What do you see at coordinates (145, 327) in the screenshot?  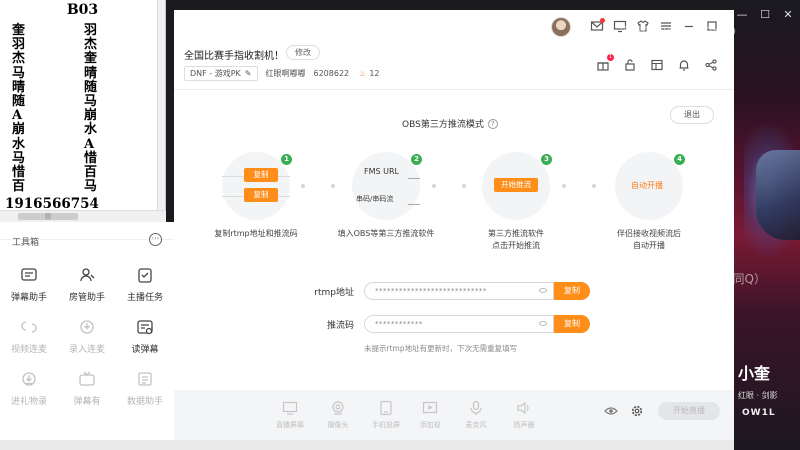 I see `read-danmaku-icon` at bounding box center [145, 327].